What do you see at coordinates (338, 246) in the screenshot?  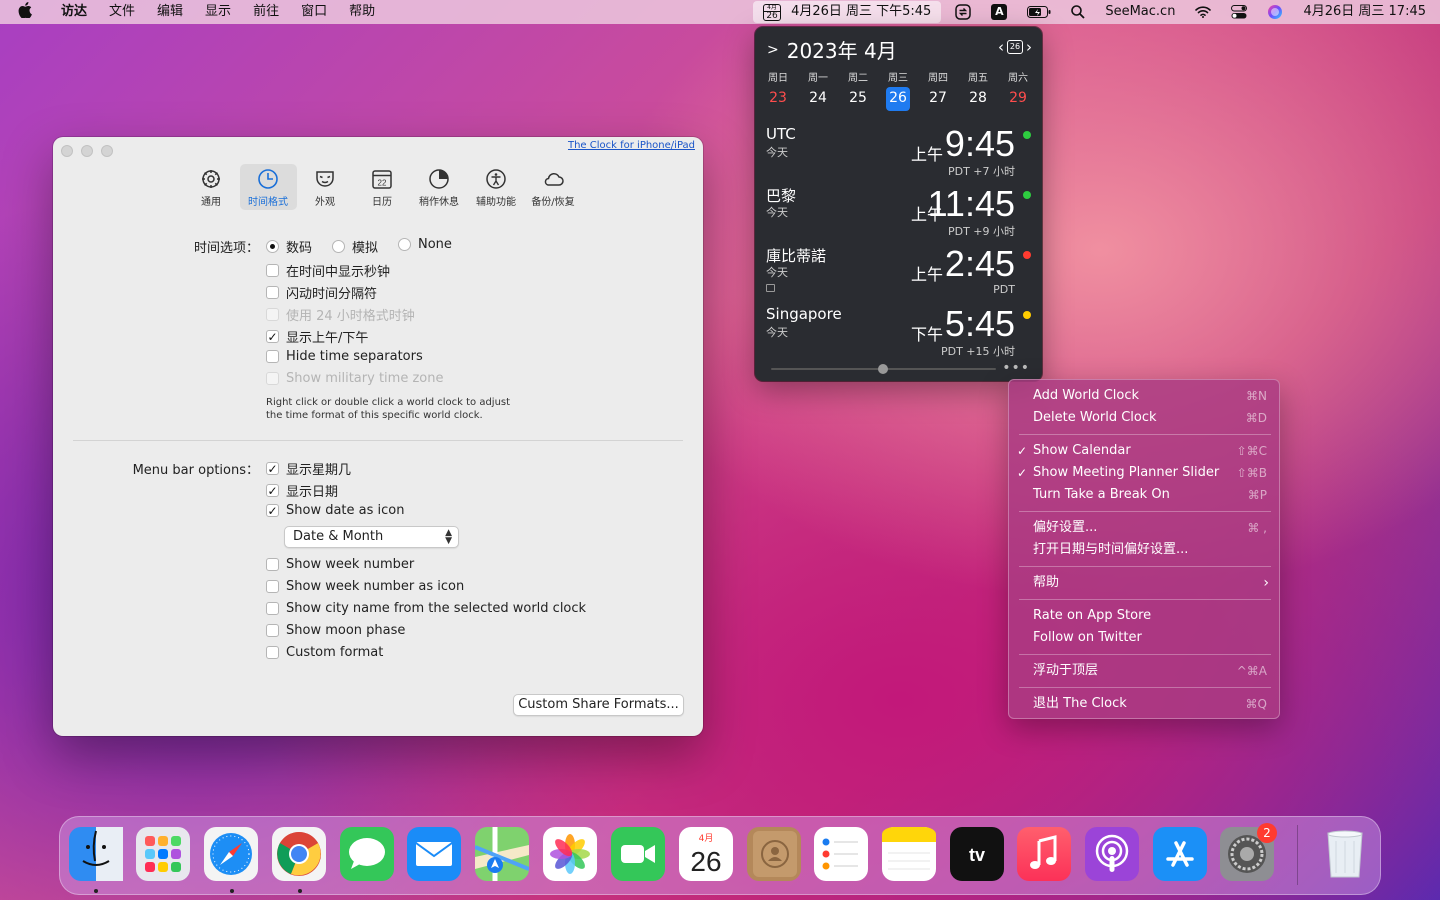 I see `radio-analog-control` at bounding box center [338, 246].